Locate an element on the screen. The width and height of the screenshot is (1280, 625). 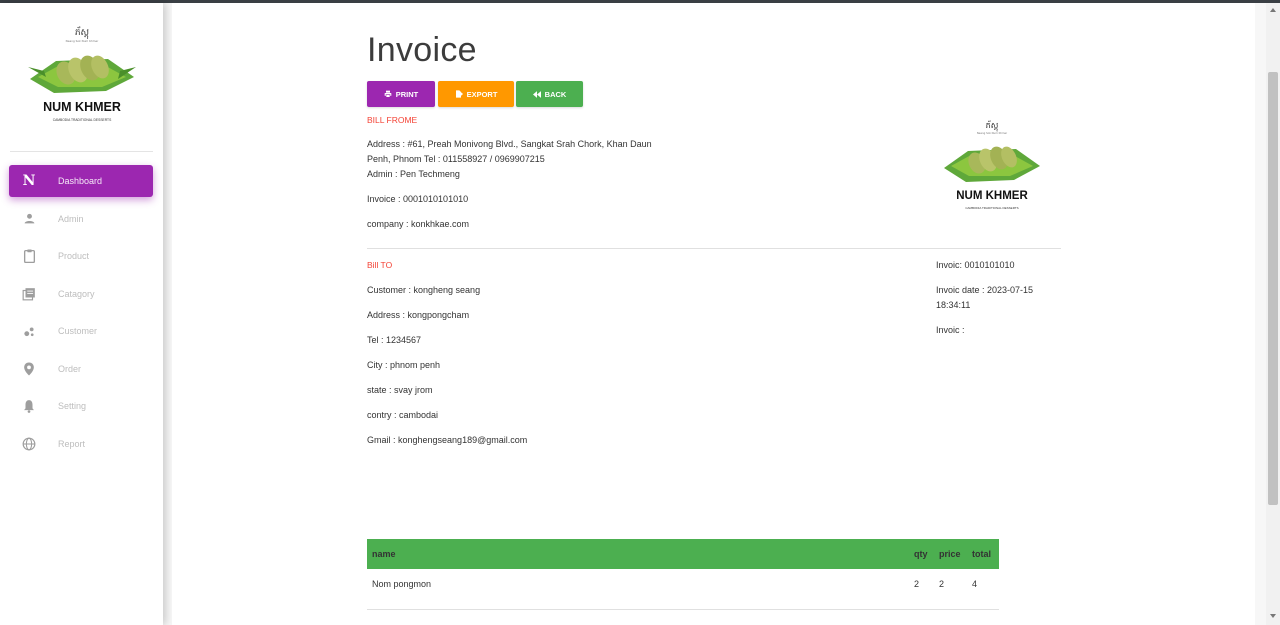
n-logo-icon: N is located at coordinates (29, 181).